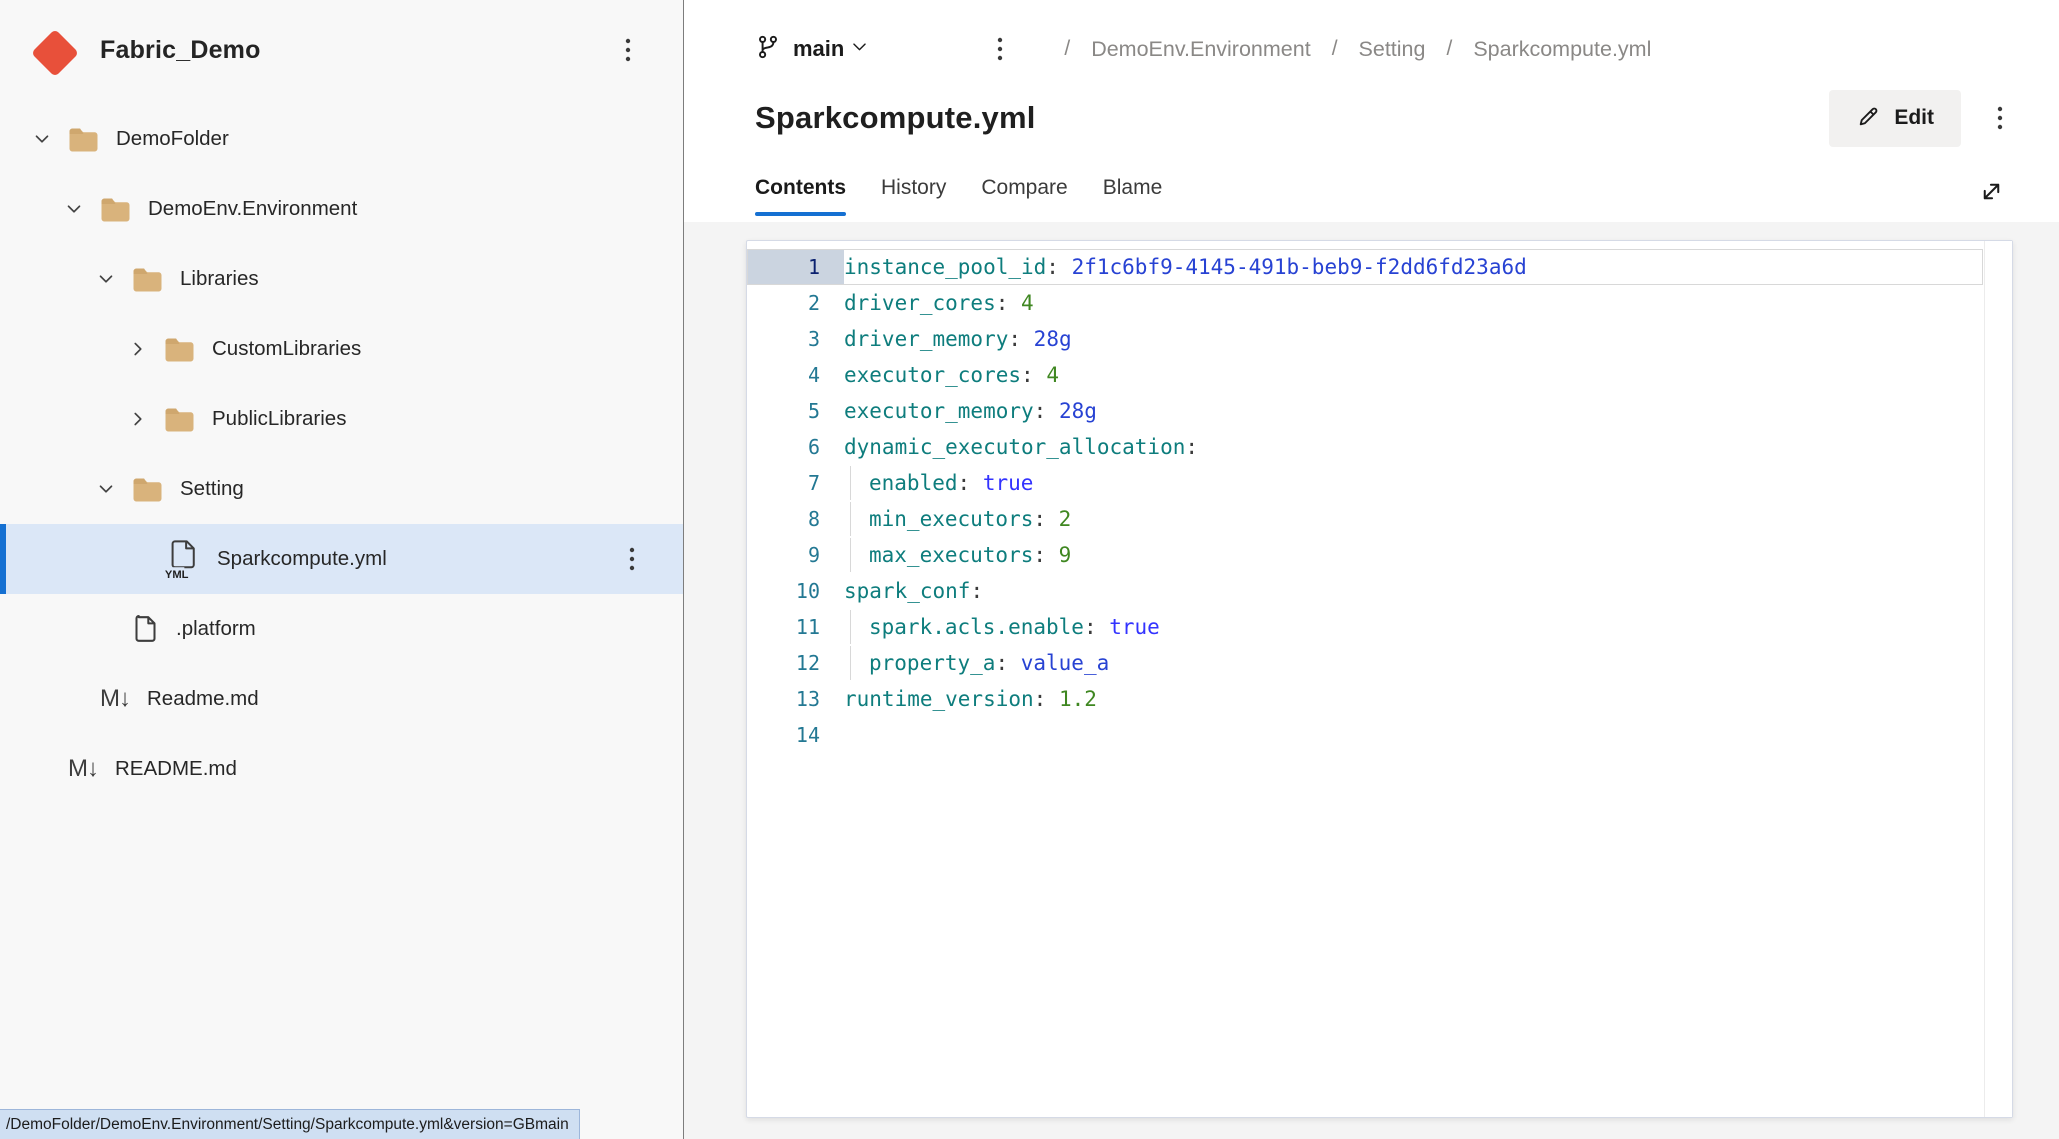 The height and width of the screenshot is (1139, 2059). What do you see at coordinates (796, 447) in the screenshot?
I see `line-number: 6` at bounding box center [796, 447].